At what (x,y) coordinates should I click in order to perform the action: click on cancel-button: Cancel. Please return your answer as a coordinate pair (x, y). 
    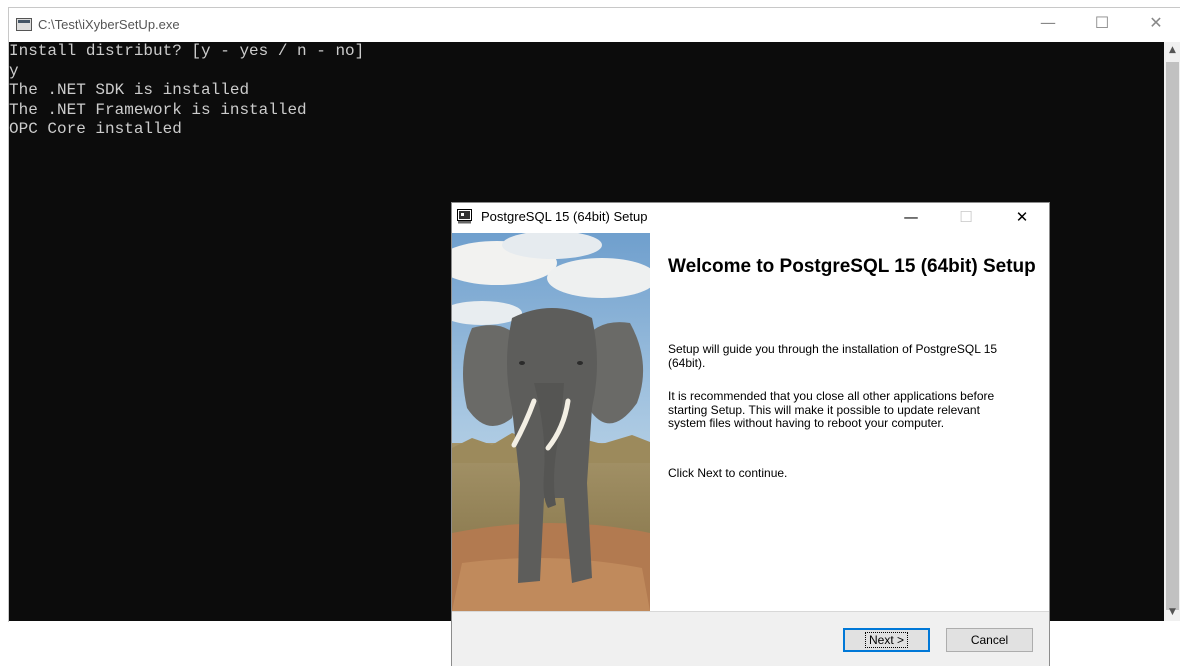
    Looking at the image, I should click on (989, 640).